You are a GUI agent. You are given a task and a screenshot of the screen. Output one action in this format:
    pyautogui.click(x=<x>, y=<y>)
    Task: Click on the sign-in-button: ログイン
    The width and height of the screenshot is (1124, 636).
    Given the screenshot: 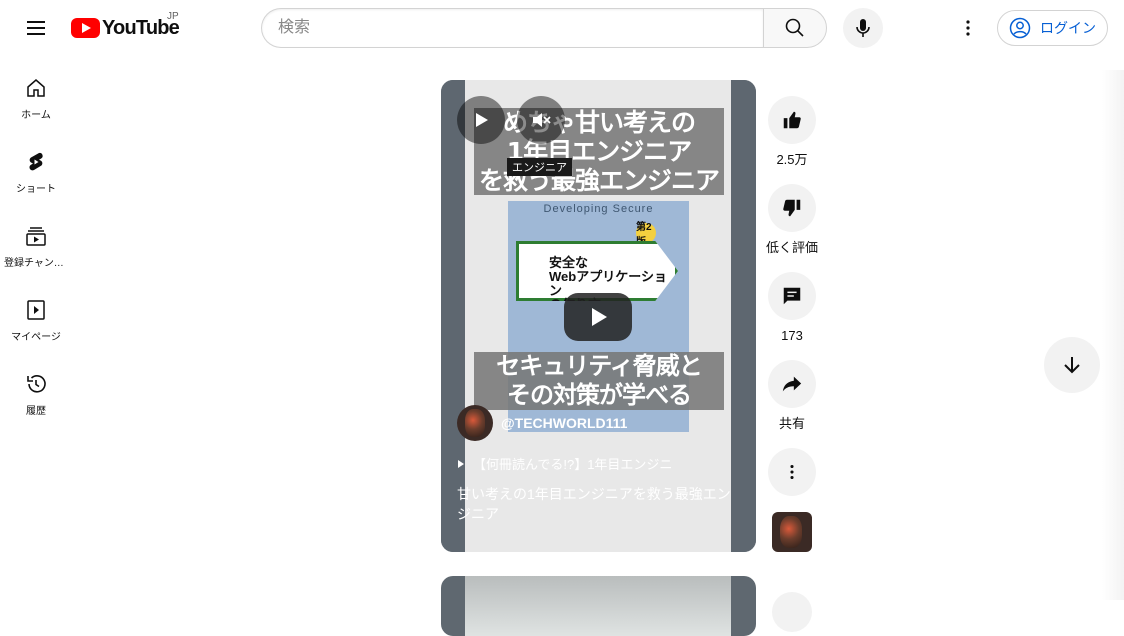 What is the action you would take?
    pyautogui.click(x=1052, y=28)
    